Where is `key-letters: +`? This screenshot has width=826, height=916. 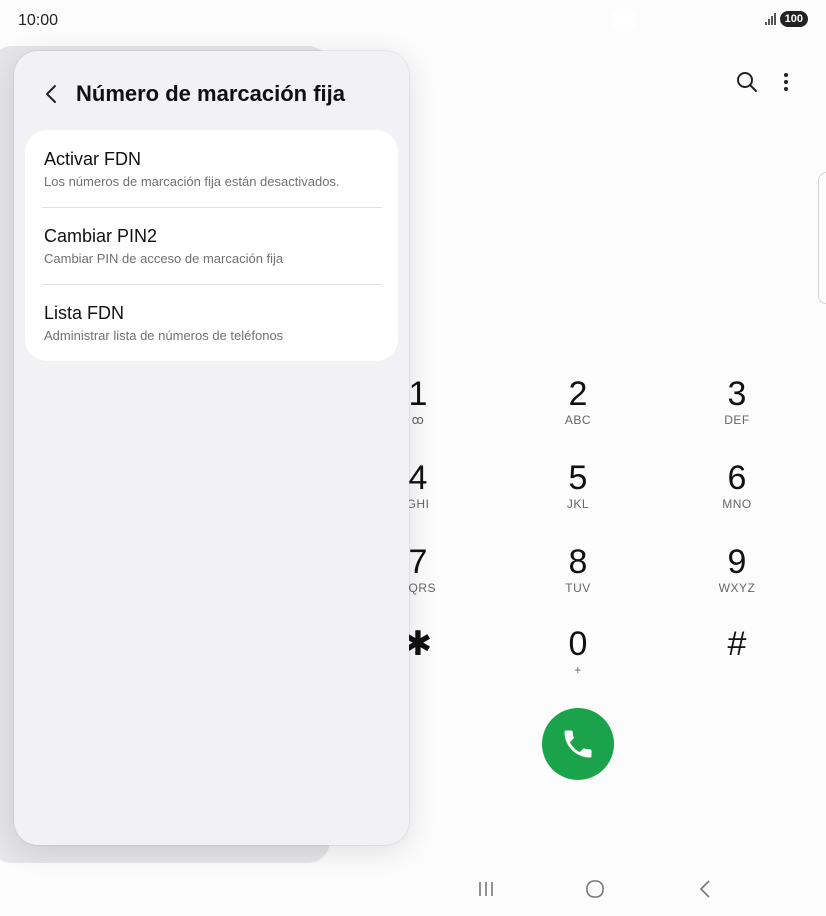 key-letters: + is located at coordinates (578, 670).